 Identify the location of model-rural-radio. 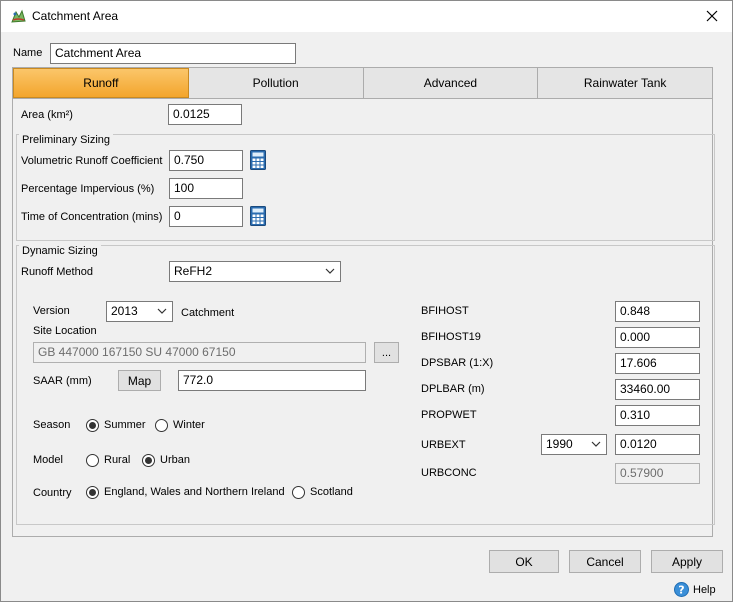
(92, 460).